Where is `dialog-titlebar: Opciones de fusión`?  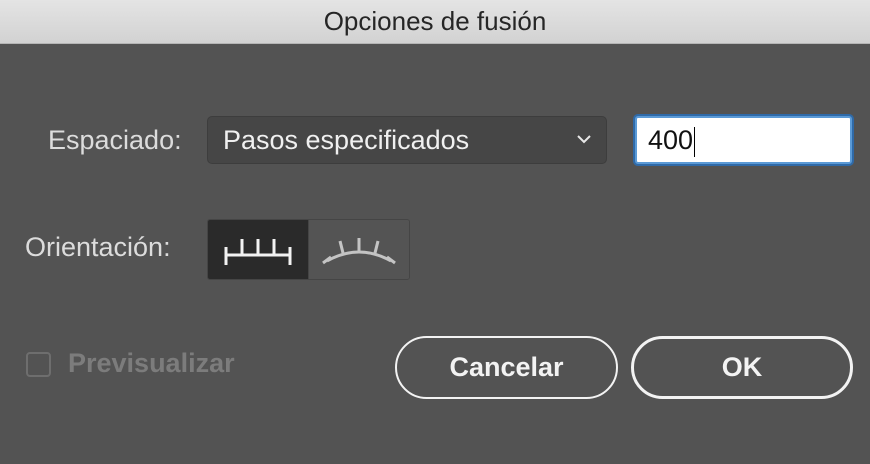 dialog-titlebar: Opciones de fusión is located at coordinates (435, 22).